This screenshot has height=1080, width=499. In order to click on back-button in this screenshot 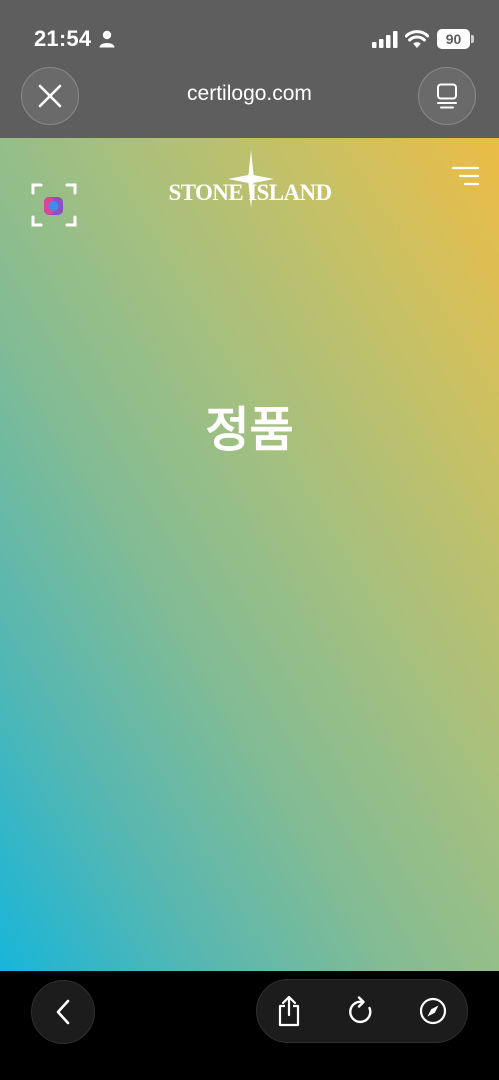, I will do `click(63, 1012)`.